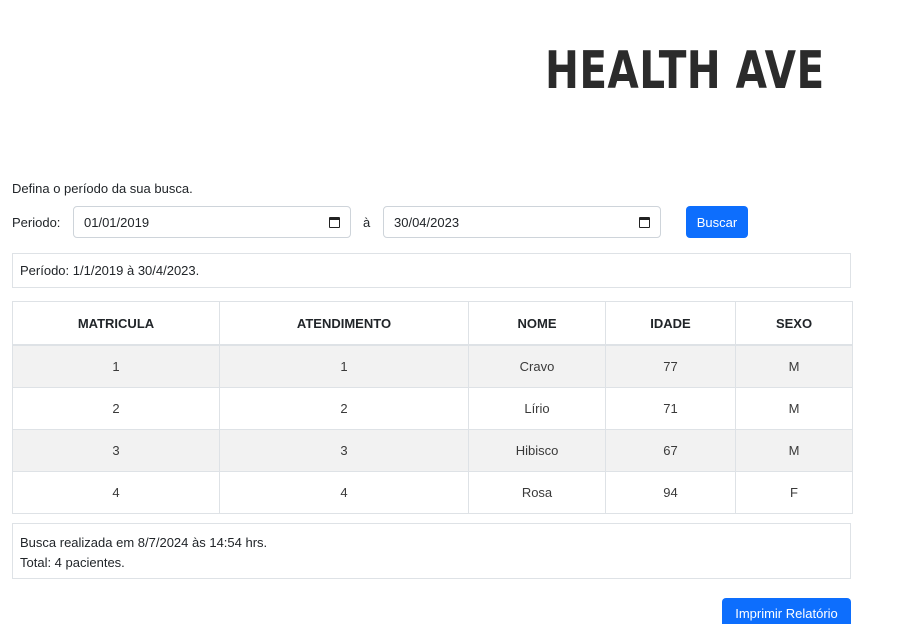  I want to click on column-header-idade: IDADE, so click(670, 323).